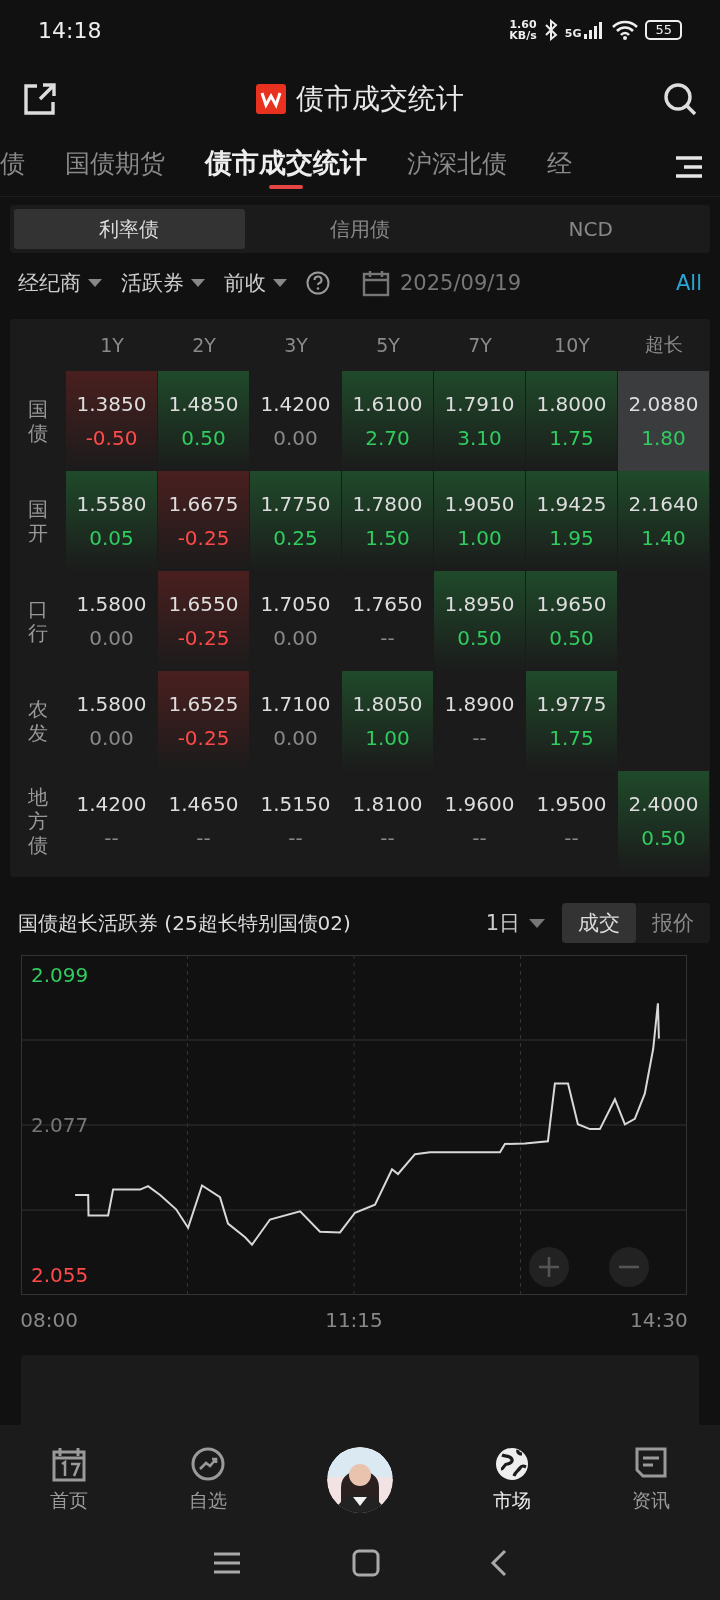 The width and height of the screenshot is (720, 1600). I want to click on page-title: 债市成交统计, so click(380, 99).